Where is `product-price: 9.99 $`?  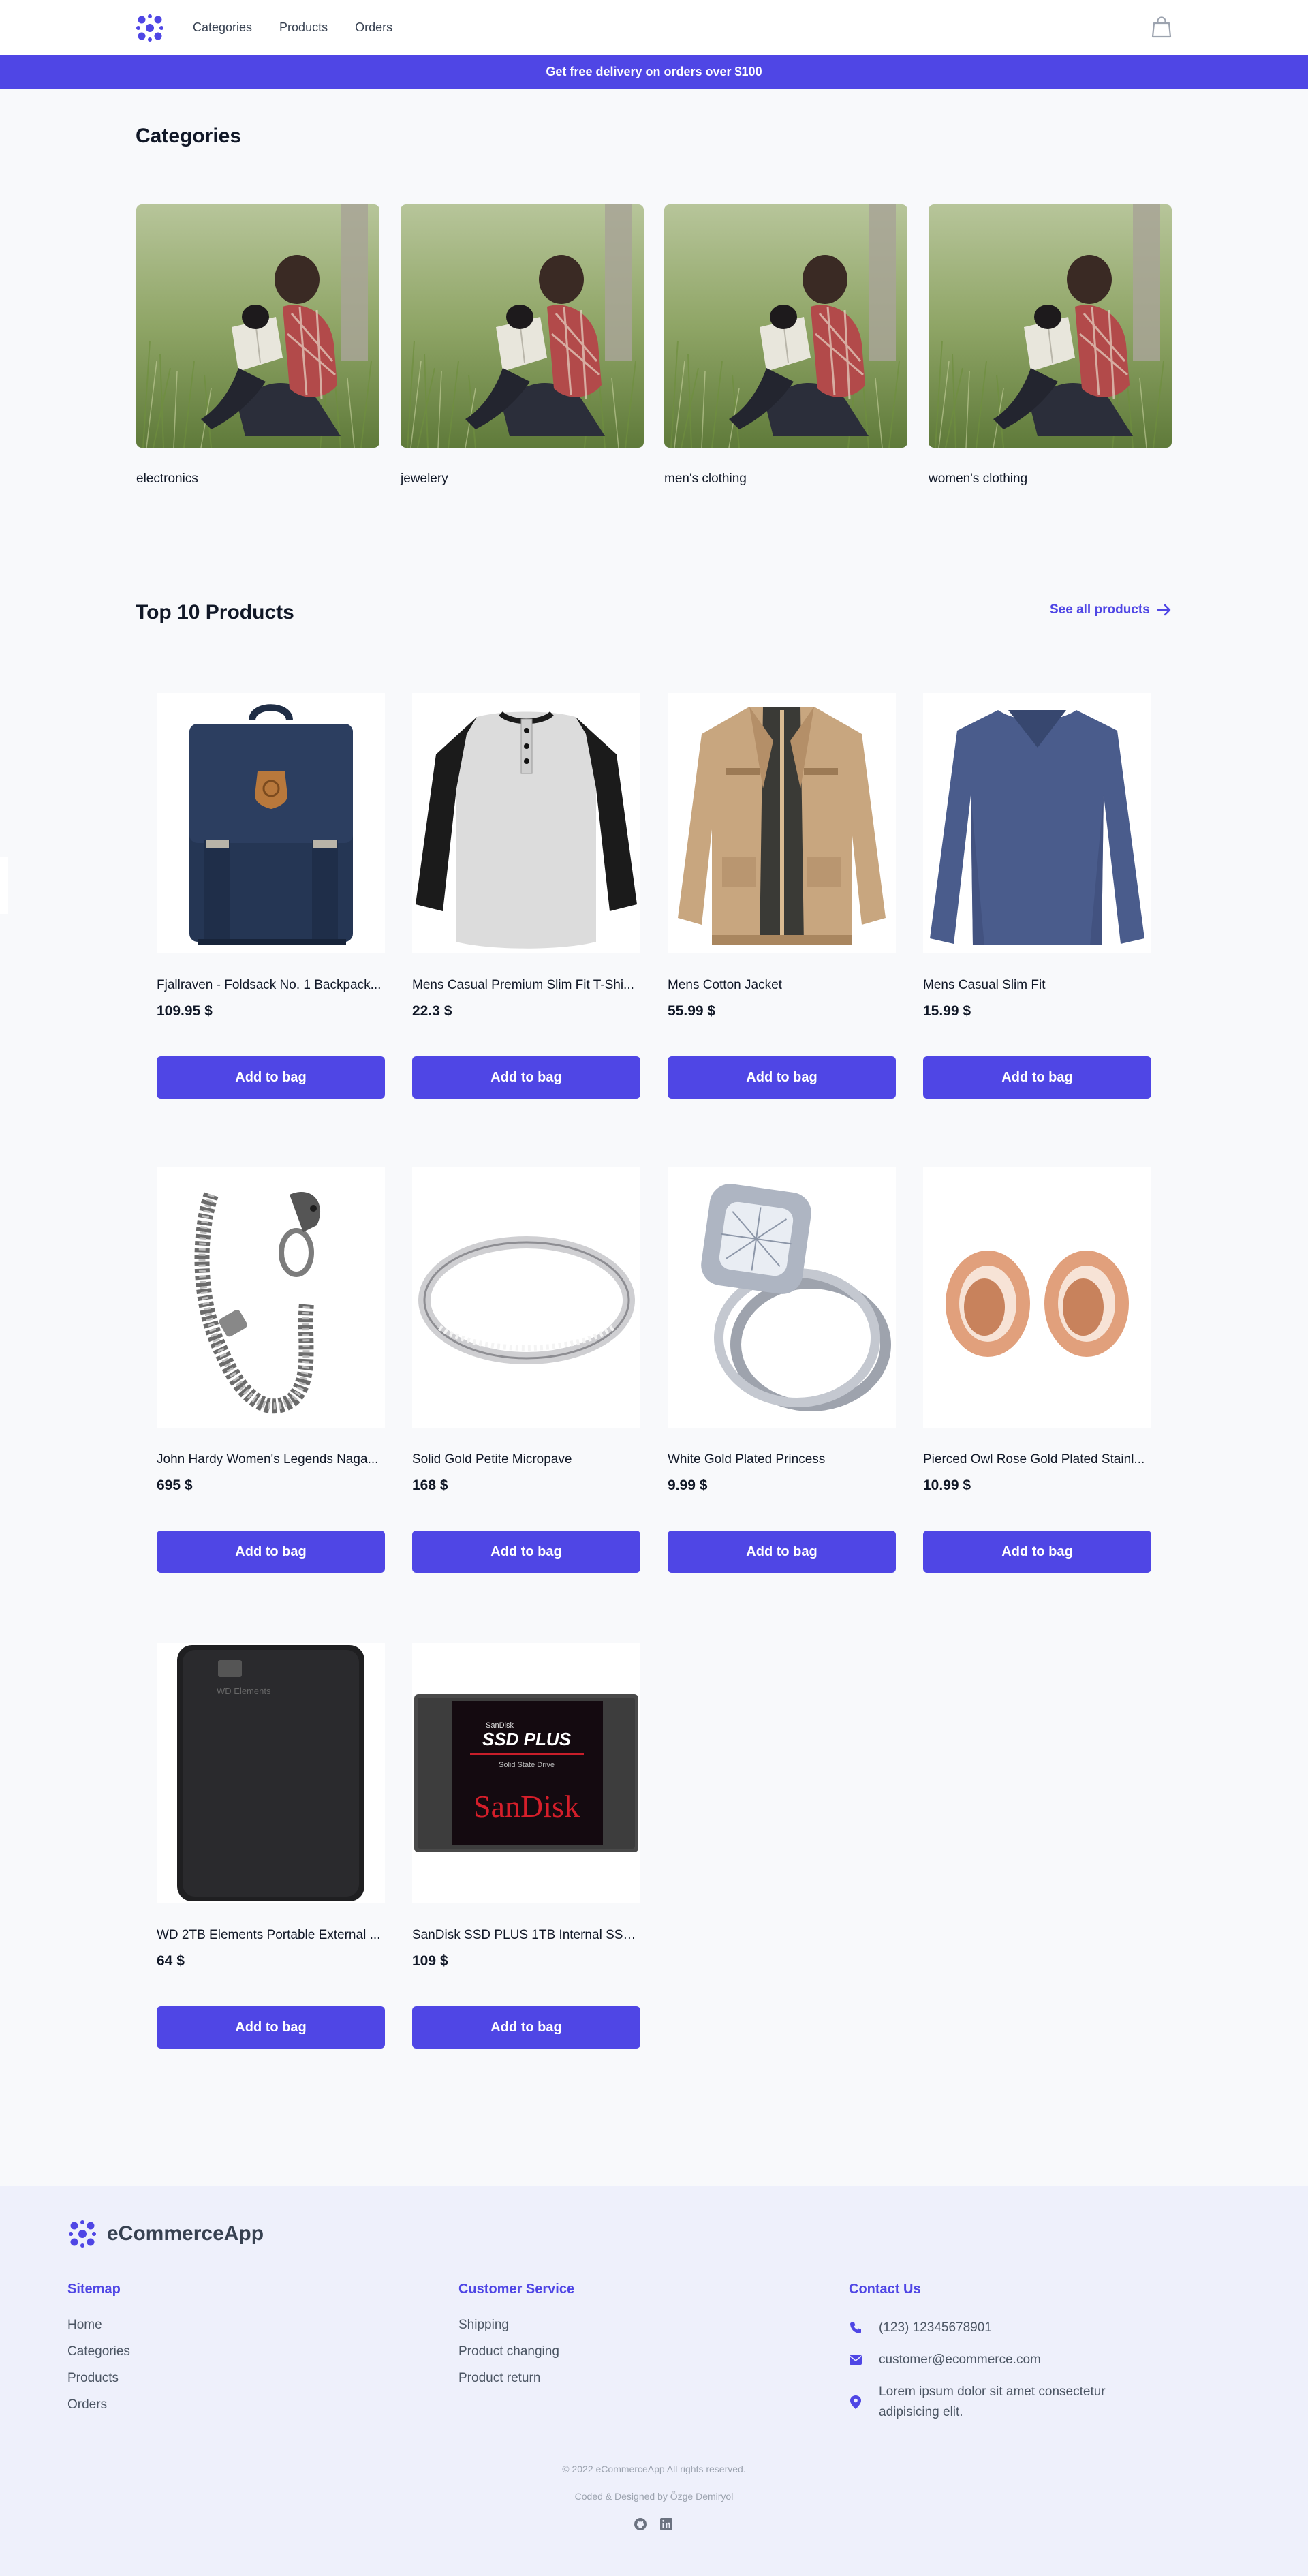
product-price: 9.99 $ is located at coordinates (688, 1485).